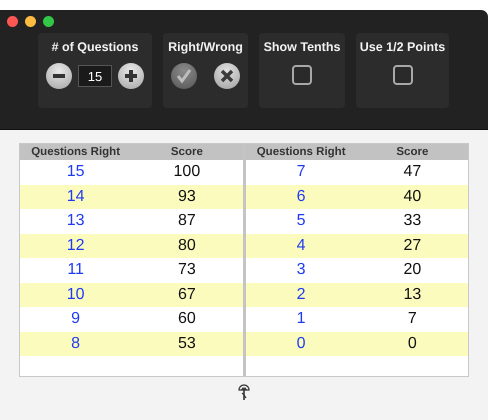  What do you see at coordinates (302, 47) in the screenshot?
I see `panel-label: Show Tenths` at bounding box center [302, 47].